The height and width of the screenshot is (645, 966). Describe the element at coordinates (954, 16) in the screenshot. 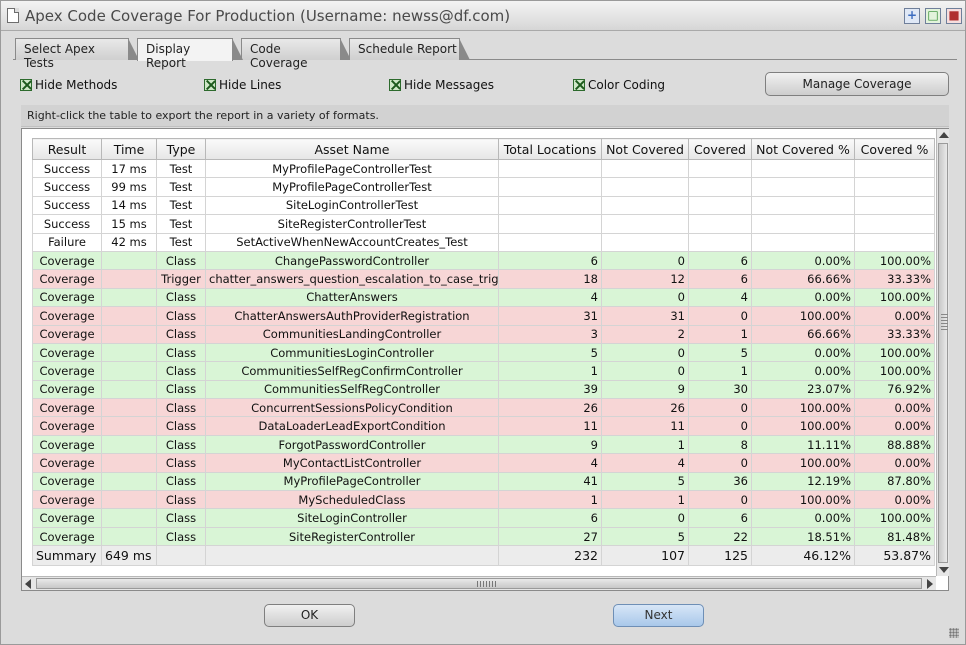

I see `close-icon: ■` at that location.